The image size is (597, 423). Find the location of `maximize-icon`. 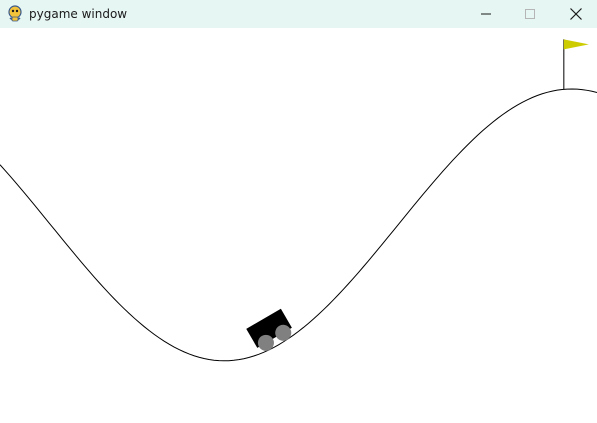

maximize-icon is located at coordinates (530, 14).